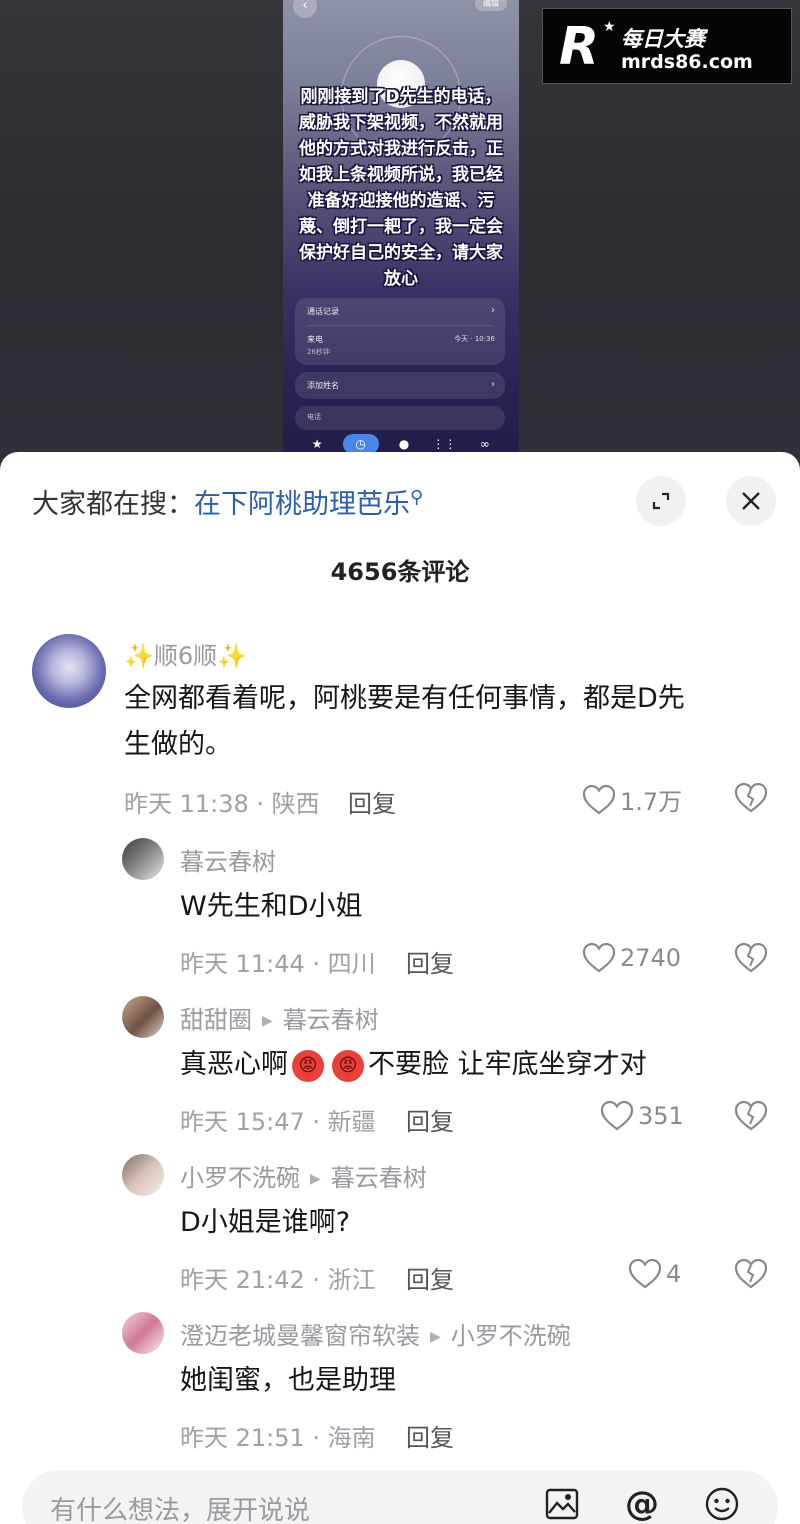 The height and width of the screenshot is (1524, 800). I want to click on comment-username: 甜甜圈 ▶ 暮云春树, so click(279, 1017).